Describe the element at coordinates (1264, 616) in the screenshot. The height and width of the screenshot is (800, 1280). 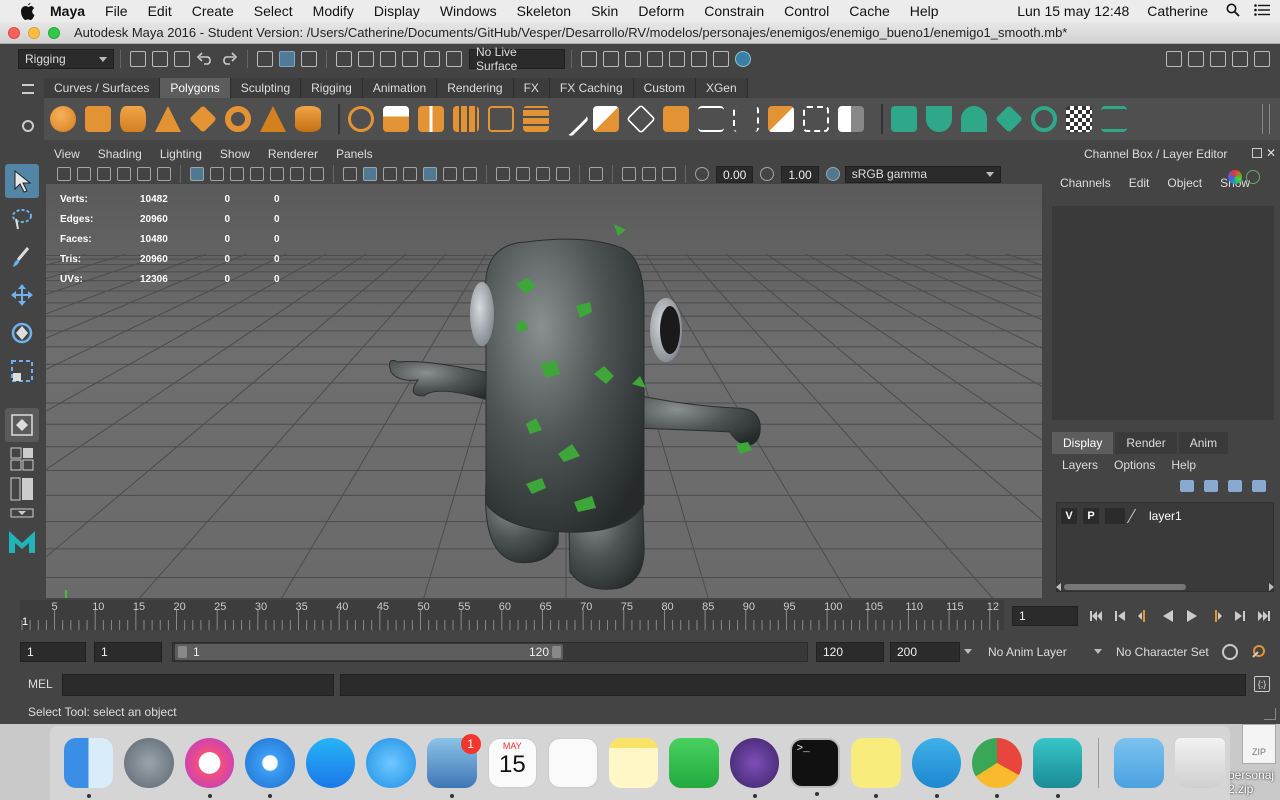
I see `go-to-end-icon` at that location.